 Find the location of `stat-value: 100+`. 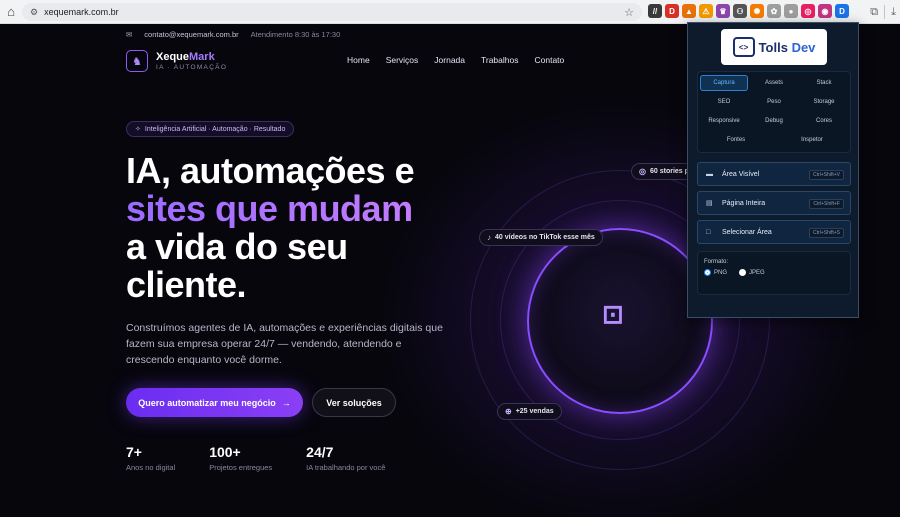

stat-value: 100+ is located at coordinates (225, 452).